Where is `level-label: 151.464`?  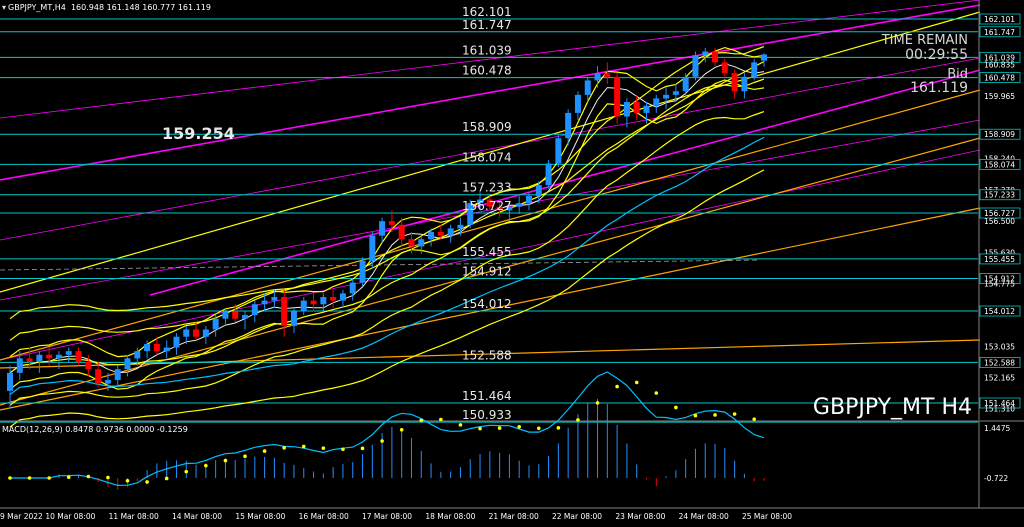
level-label: 151.464 is located at coordinates (487, 396).